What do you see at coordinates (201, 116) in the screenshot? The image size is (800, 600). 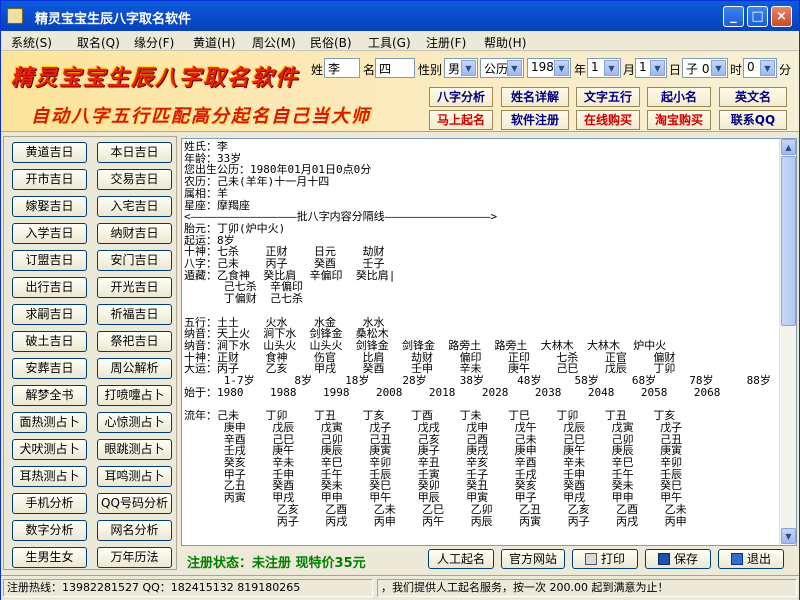 I see `banner-subtitle: 自动八字五行匹配高分起名自己当大师` at bounding box center [201, 116].